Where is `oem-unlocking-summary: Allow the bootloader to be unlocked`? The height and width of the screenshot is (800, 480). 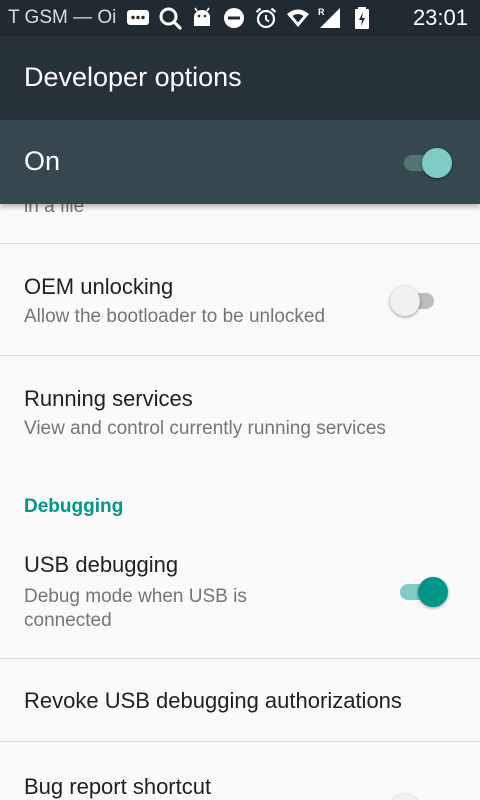 oem-unlocking-summary: Allow the bootloader to be unlocked is located at coordinates (175, 316).